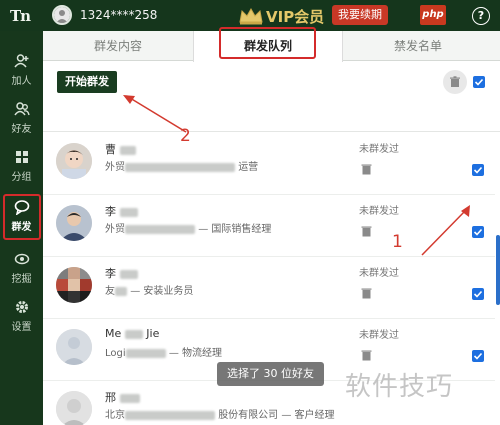 The height and width of the screenshot is (425, 500). I want to click on user-avatar-icon, so click(62, 15).